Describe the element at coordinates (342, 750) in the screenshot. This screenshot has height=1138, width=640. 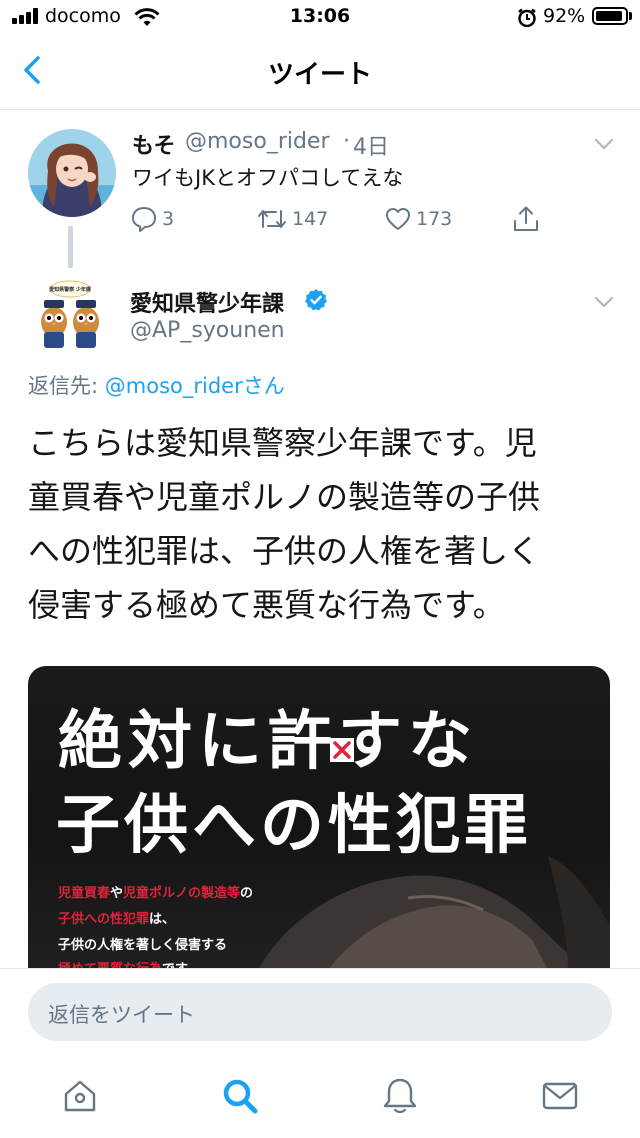
I see `cross-icon` at that location.